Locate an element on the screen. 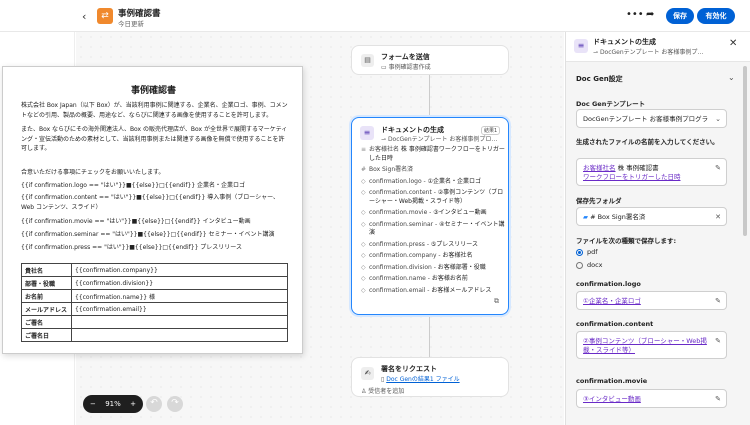 The height and width of the screenshot is (425, 750). node-title: 署名をリクエスト is located at coordinates (409, 369).